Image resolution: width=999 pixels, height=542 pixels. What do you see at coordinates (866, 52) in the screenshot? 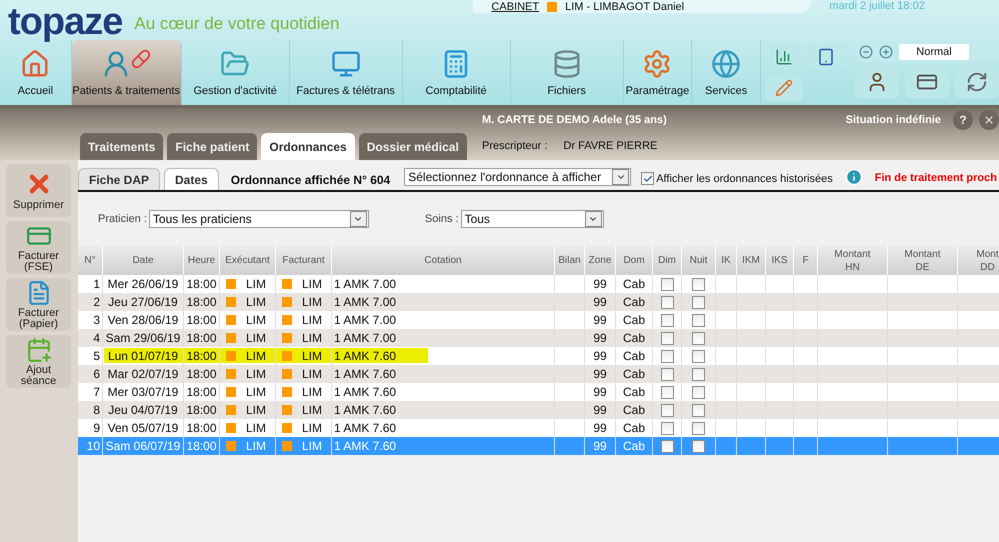
I see `zoom-out-icon` at bounding box center [866, 52].